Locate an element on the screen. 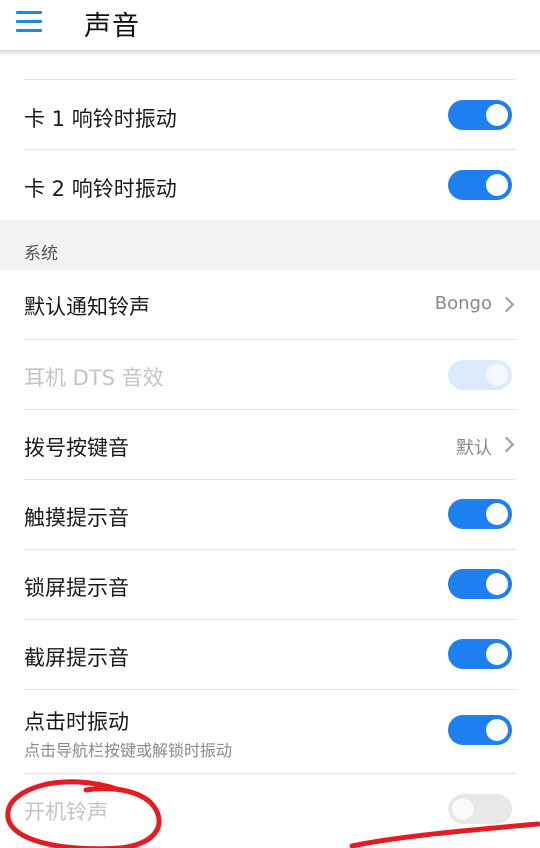 The width and height of the screenshot is (540, 848). setting-row-lock-sound: 锁屏提示音 is located at coordinates (270, 585).